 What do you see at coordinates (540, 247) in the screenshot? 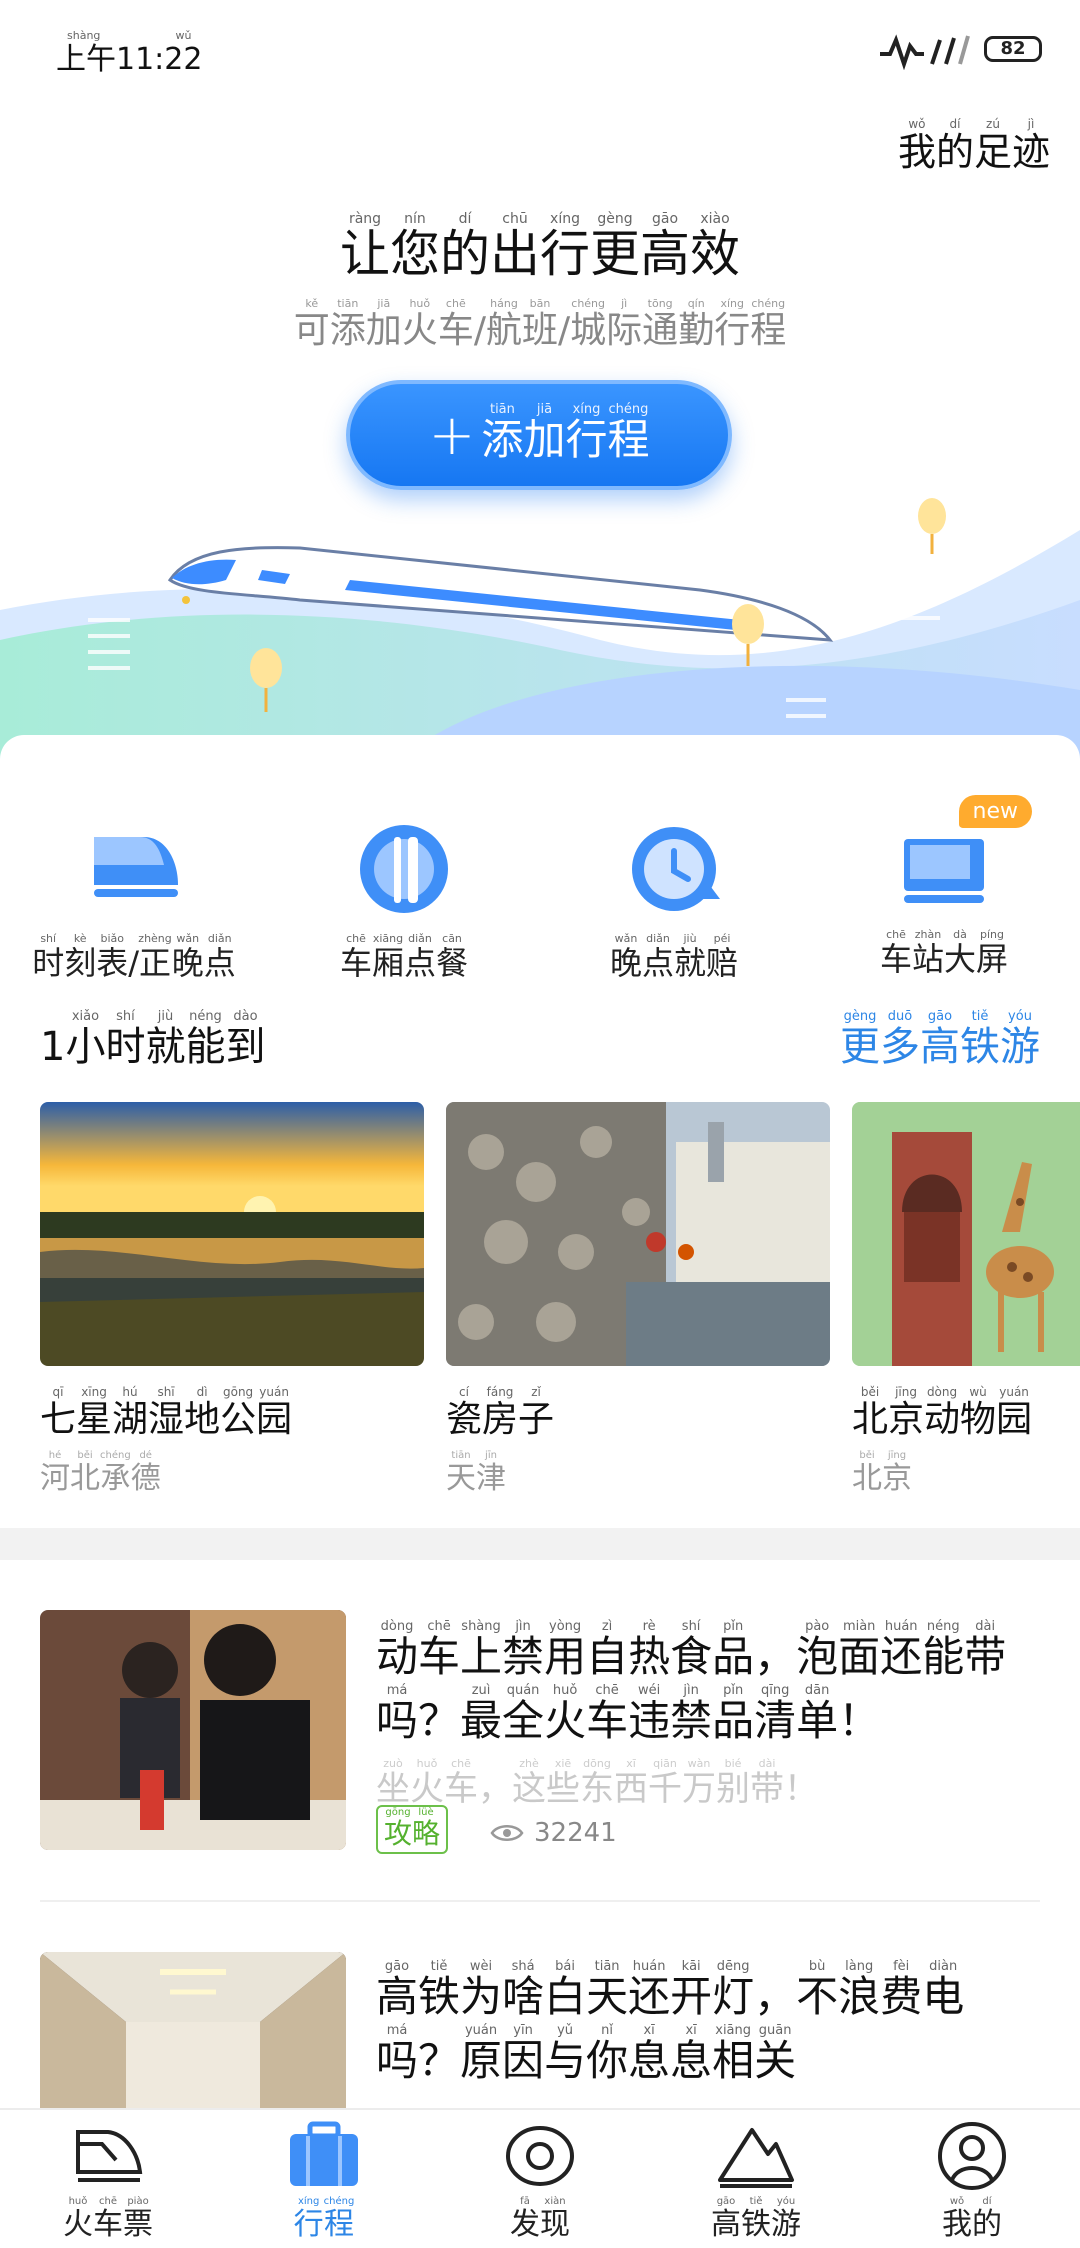
I see `page-title: 让ràng您nín的dí出chū行xíng更gèng高gāo效xiào` at bounding box center [540, 247].